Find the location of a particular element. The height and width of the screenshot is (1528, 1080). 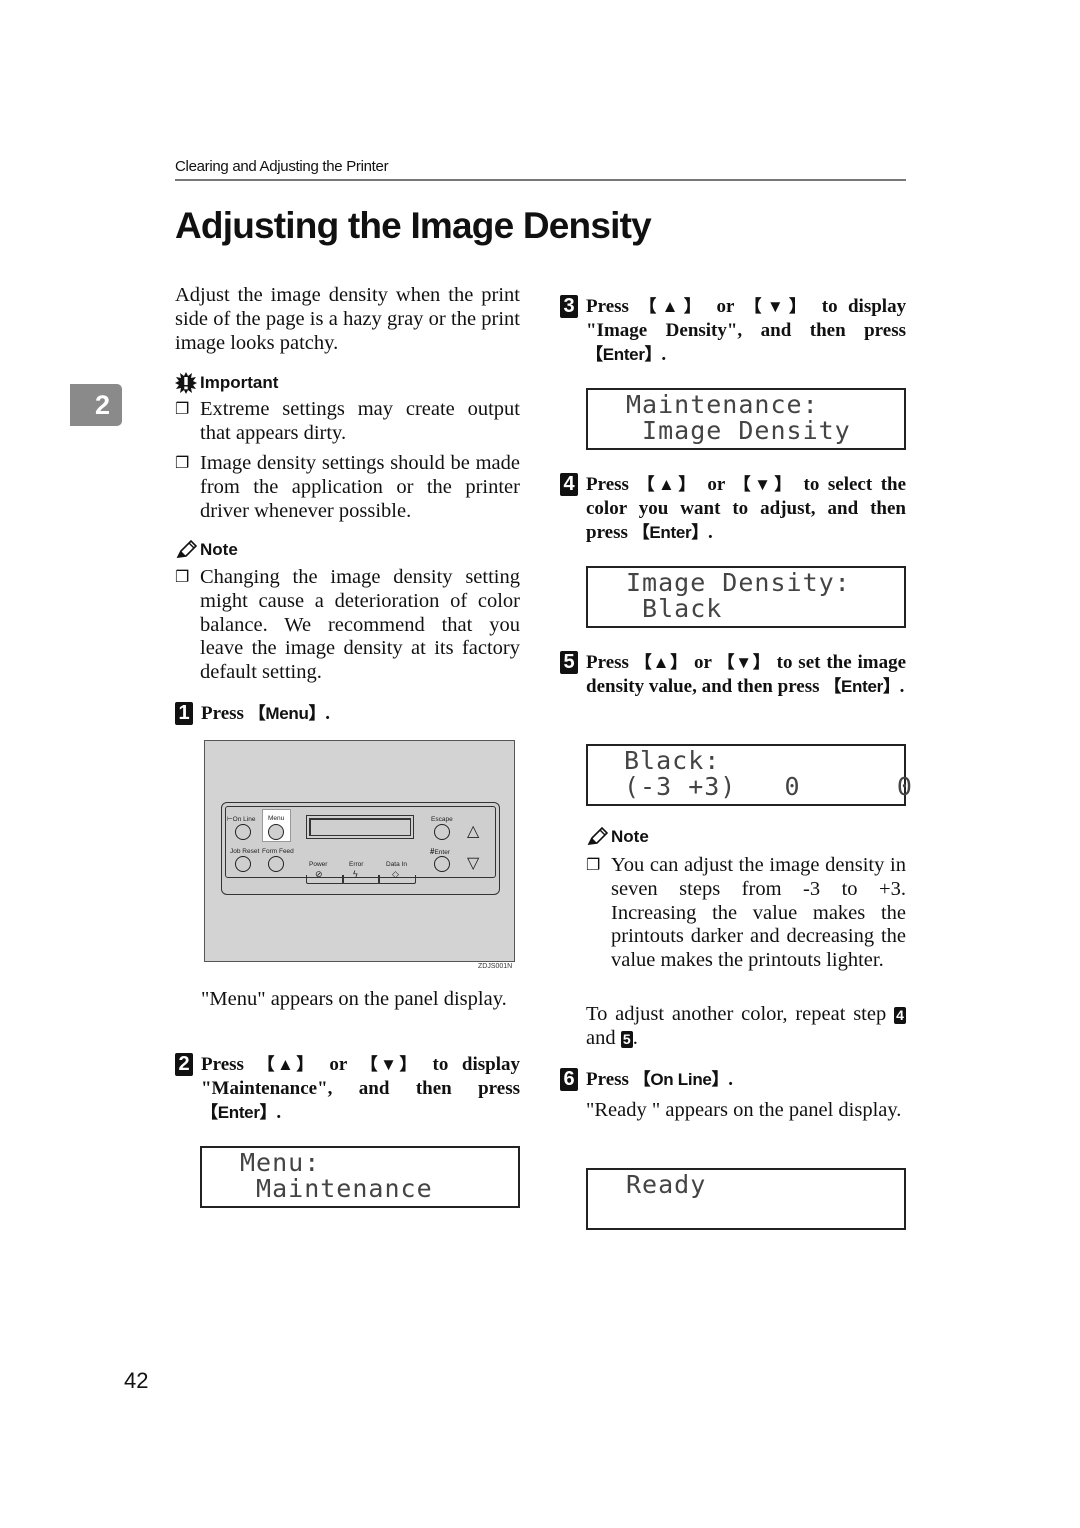

job-reset-label: Job Reset is located at coordinates (245, 851).